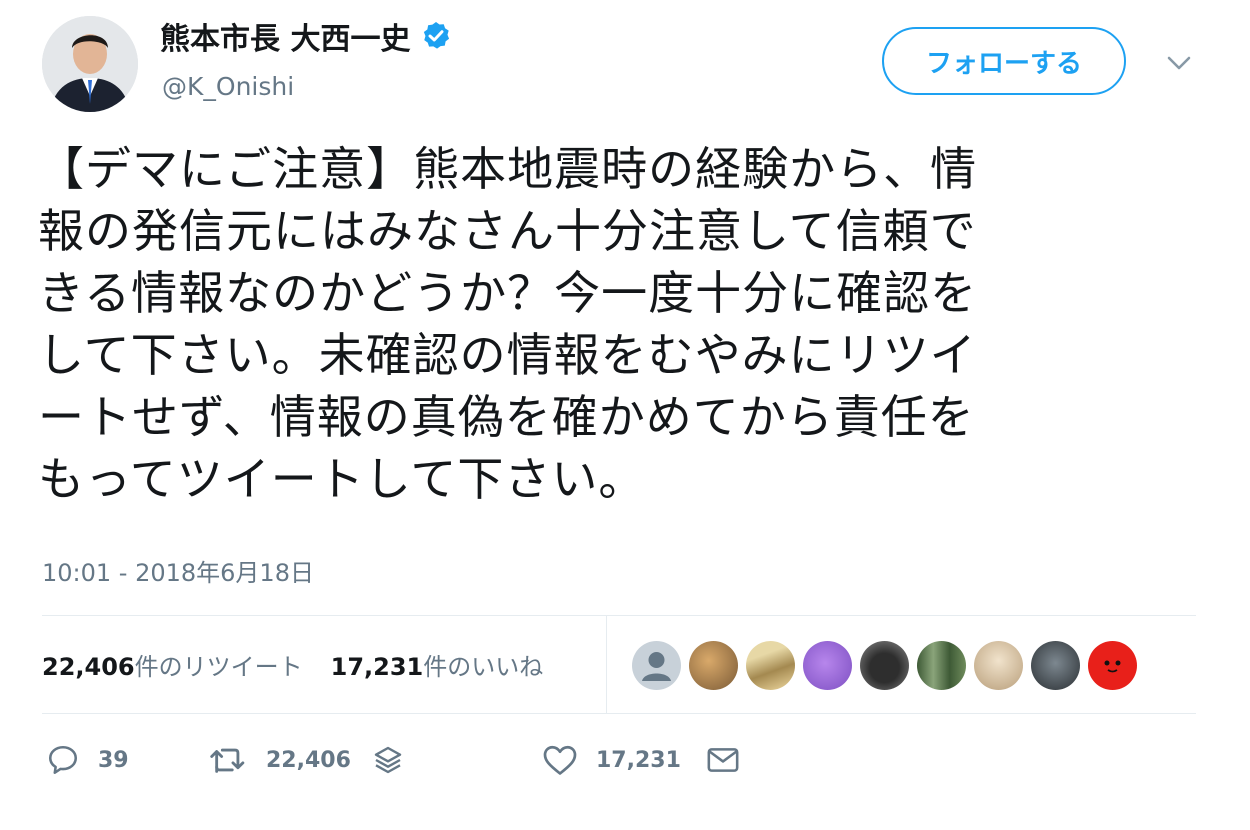 The height and width of the screenshot is (830, 1250). I want to click on reply-icon, so click(63, 760).